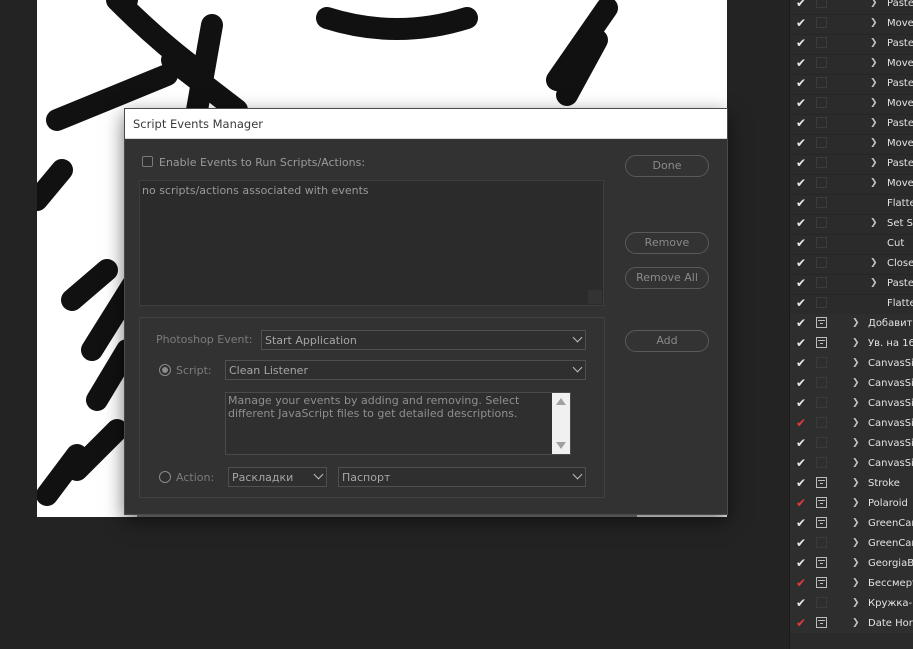  What do you see at coordinates (667, 278) in the screenshot?
I see `remove-all-button: Remove All` at bounding box center [667, 278].